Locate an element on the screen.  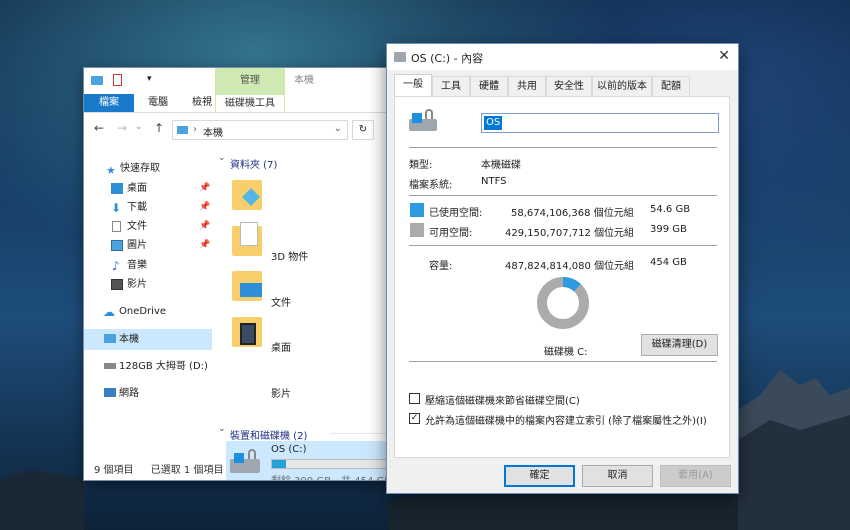
compress-checkbox is located at coordinates (414, 398).